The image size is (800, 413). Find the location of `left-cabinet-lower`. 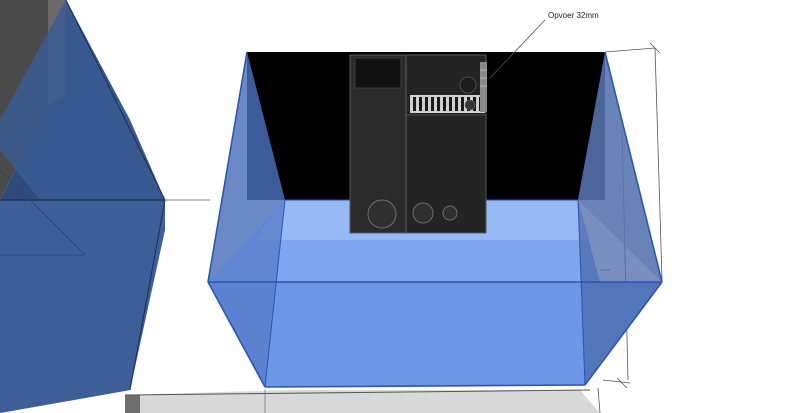

left-cabinet-lower is located at coordinates (82, 306).